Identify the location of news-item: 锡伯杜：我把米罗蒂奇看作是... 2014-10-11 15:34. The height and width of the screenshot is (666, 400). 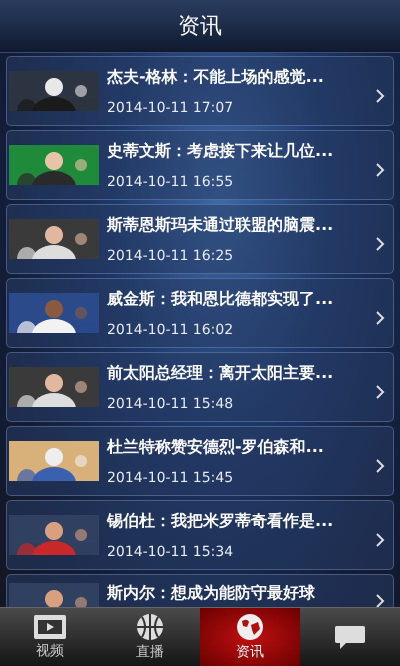
(200, 535).